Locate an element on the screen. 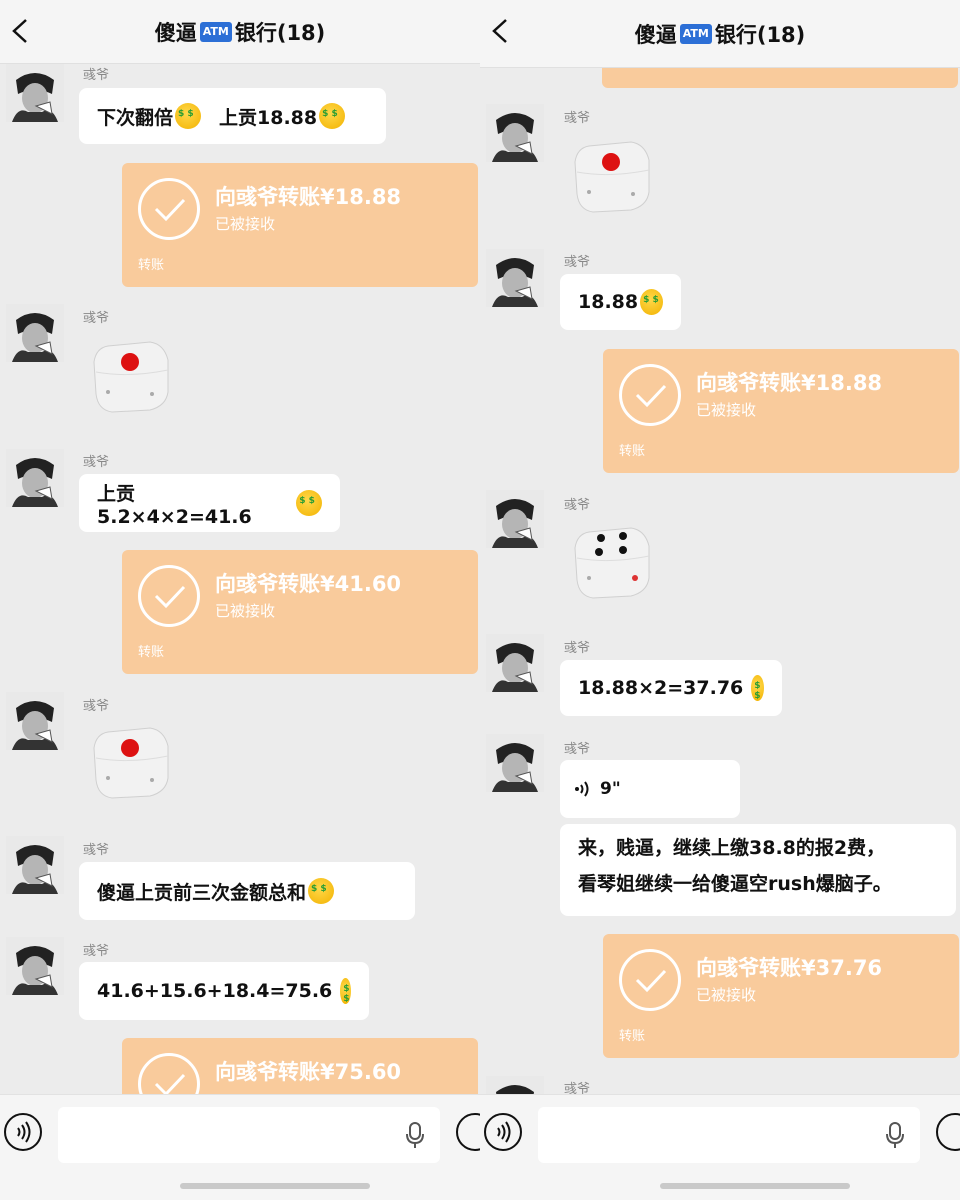  voice-wave-icon is located at coordinates (582, 789).